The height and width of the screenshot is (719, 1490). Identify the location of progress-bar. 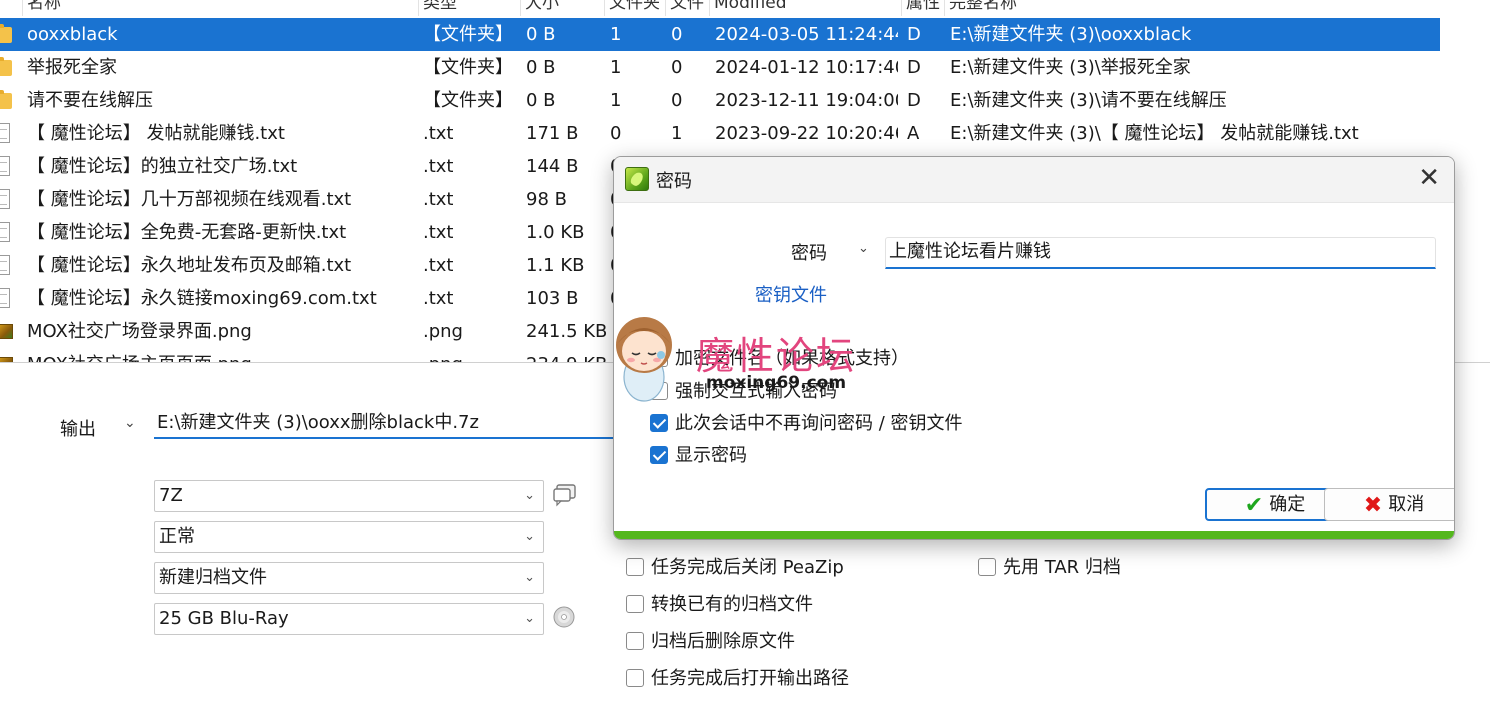
(1034, 535).